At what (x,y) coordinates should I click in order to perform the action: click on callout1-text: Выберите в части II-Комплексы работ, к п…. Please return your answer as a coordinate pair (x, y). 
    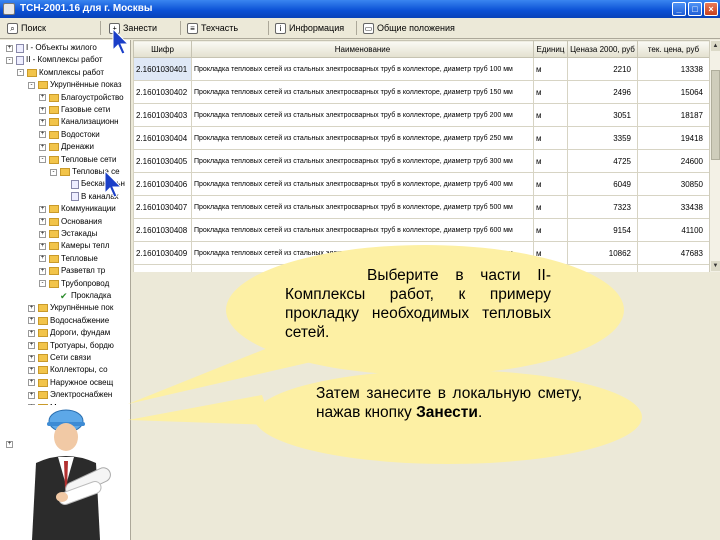
    Looking at the image, I should click on (418, 304).